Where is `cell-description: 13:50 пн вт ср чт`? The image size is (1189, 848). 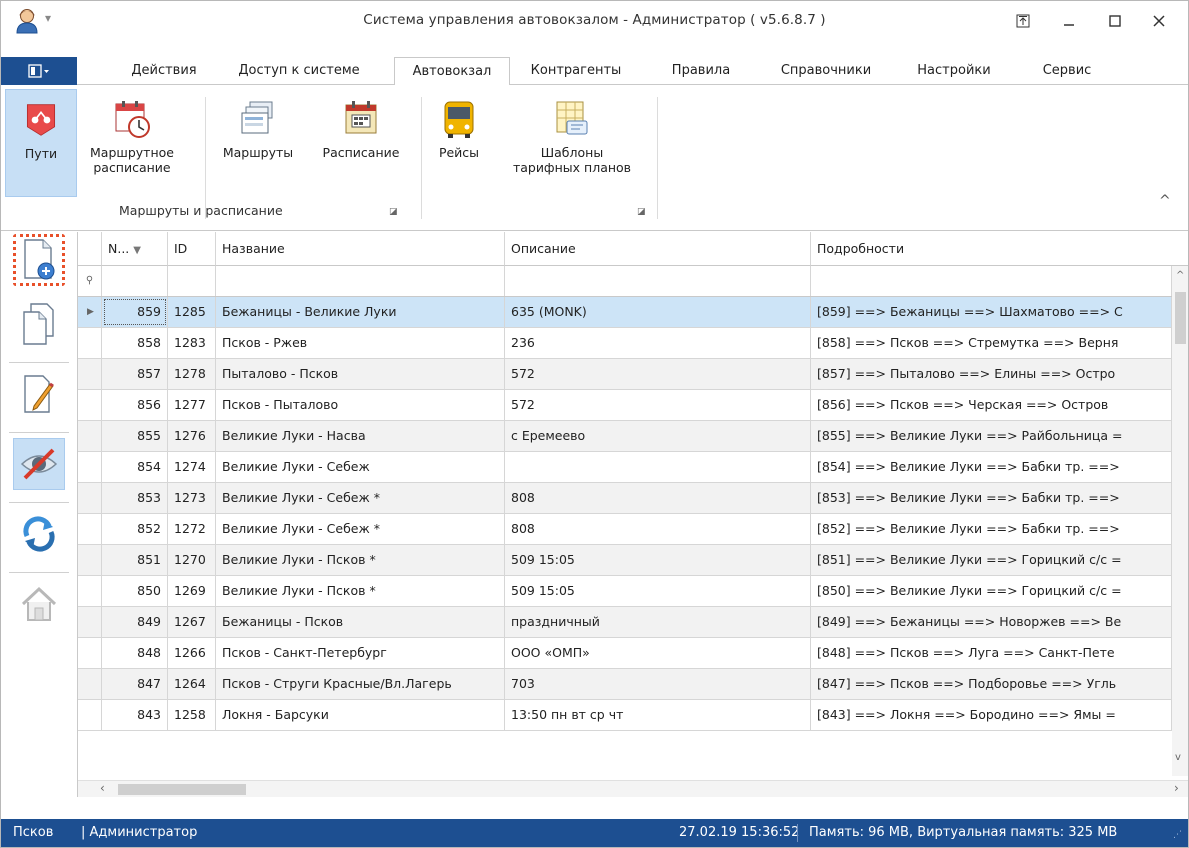 cell-description: 13:50 пн вт ср чт is located at coordinates (658, 715).